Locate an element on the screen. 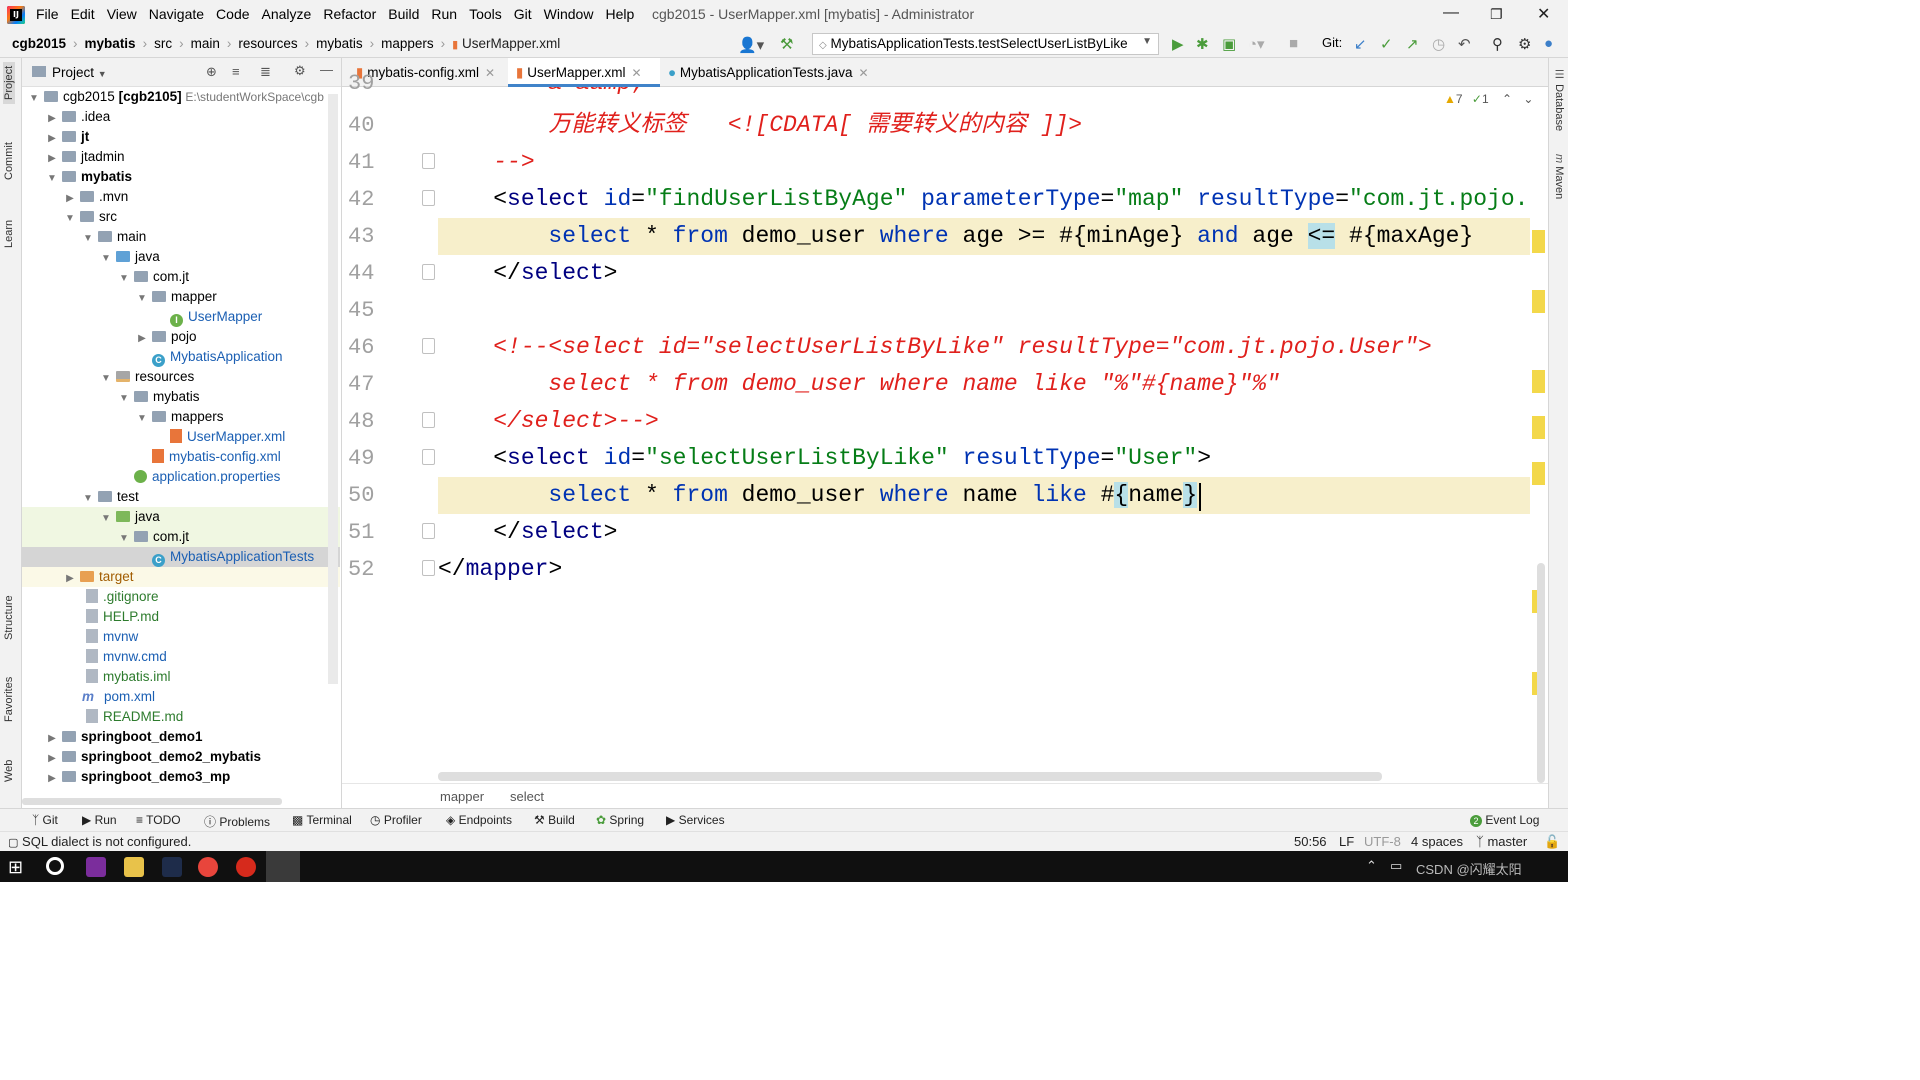 The width and height of the screenshot is (1920, 1080). collapse-all-icon: ≣ is located at coordinates (265, 72).